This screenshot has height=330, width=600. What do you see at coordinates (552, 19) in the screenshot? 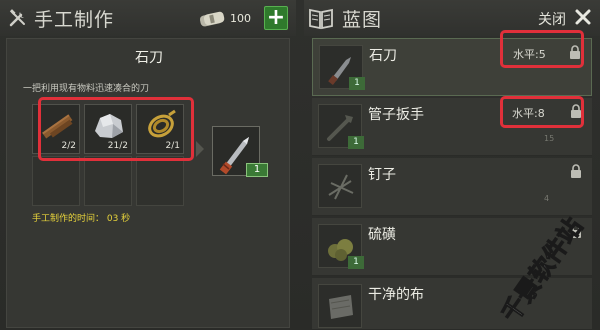
I see `close-label: 关闭` at bounding box center [552, 19].